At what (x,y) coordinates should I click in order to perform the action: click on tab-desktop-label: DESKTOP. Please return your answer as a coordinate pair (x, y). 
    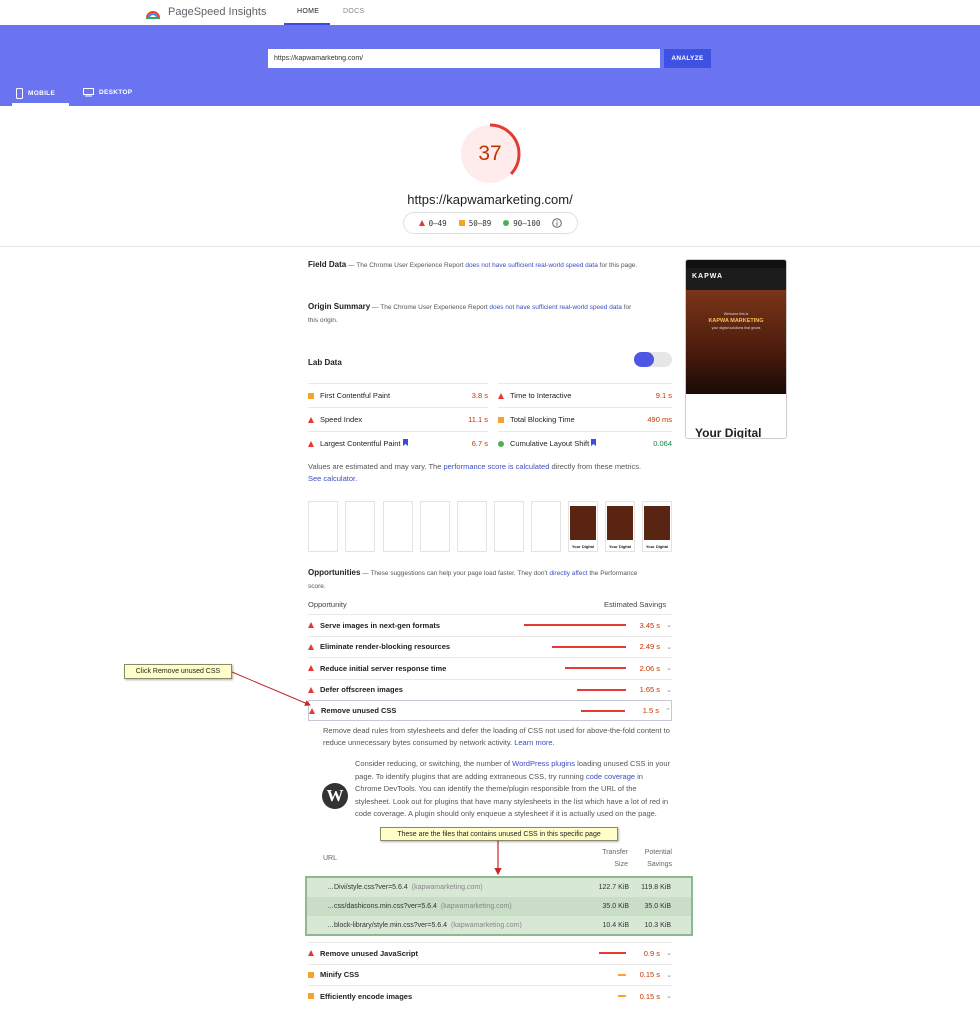
    Looking at the image, I should click on (116, 92).